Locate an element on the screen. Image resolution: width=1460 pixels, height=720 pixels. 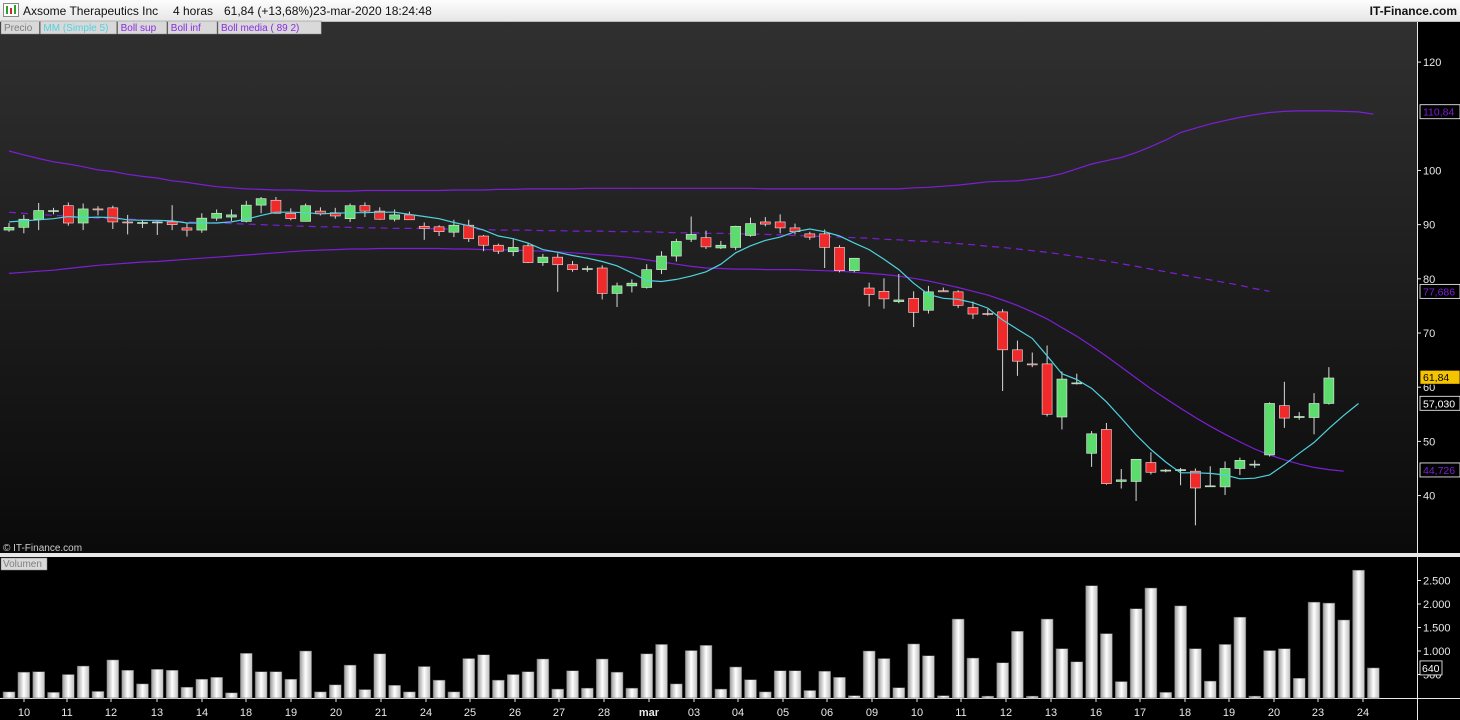
price-badge-label: 110,84 is located at coordinates (1438, 113).